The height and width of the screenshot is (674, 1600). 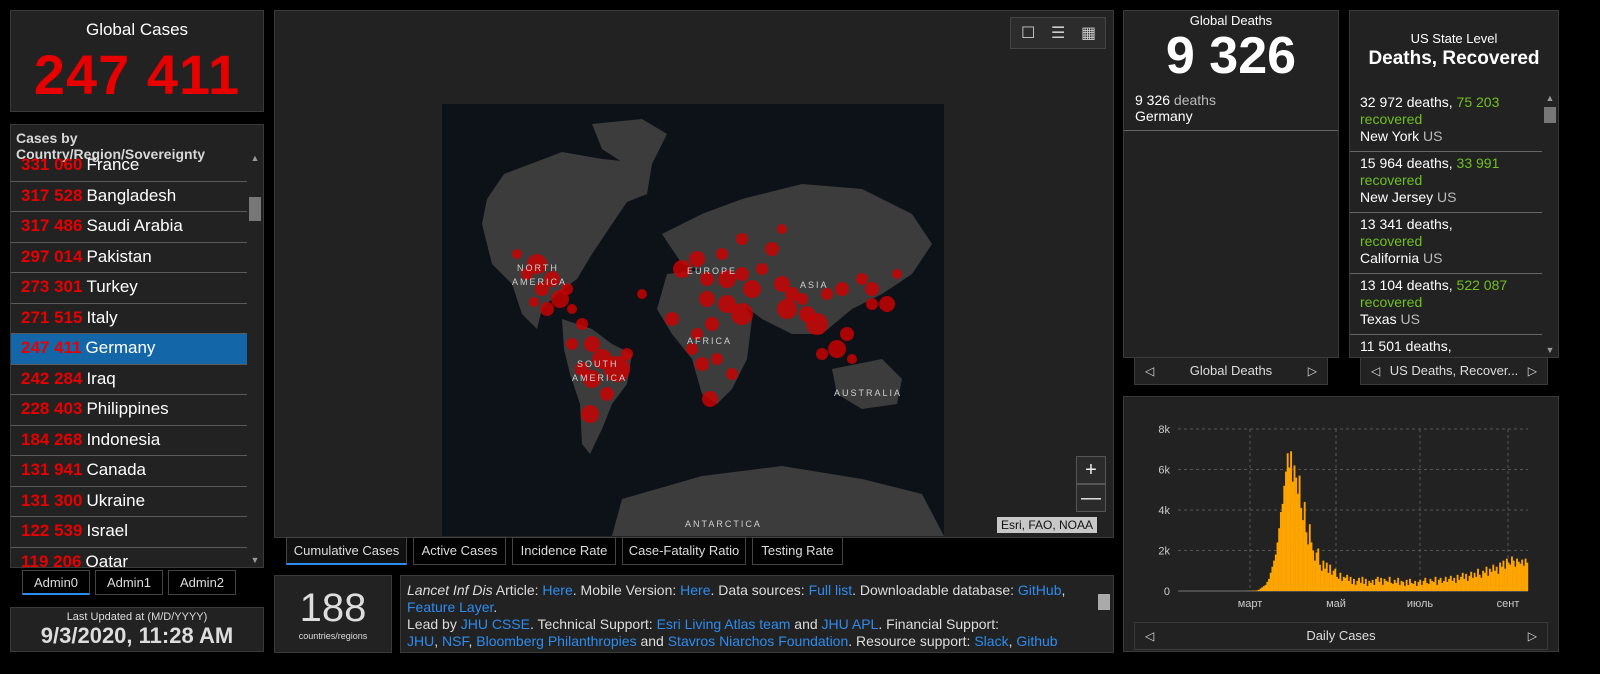 What do you see at coordinates (129, 532) in the screenshot?
I see `country-row: 122 539 Israel` at bounding box center [129, 532].